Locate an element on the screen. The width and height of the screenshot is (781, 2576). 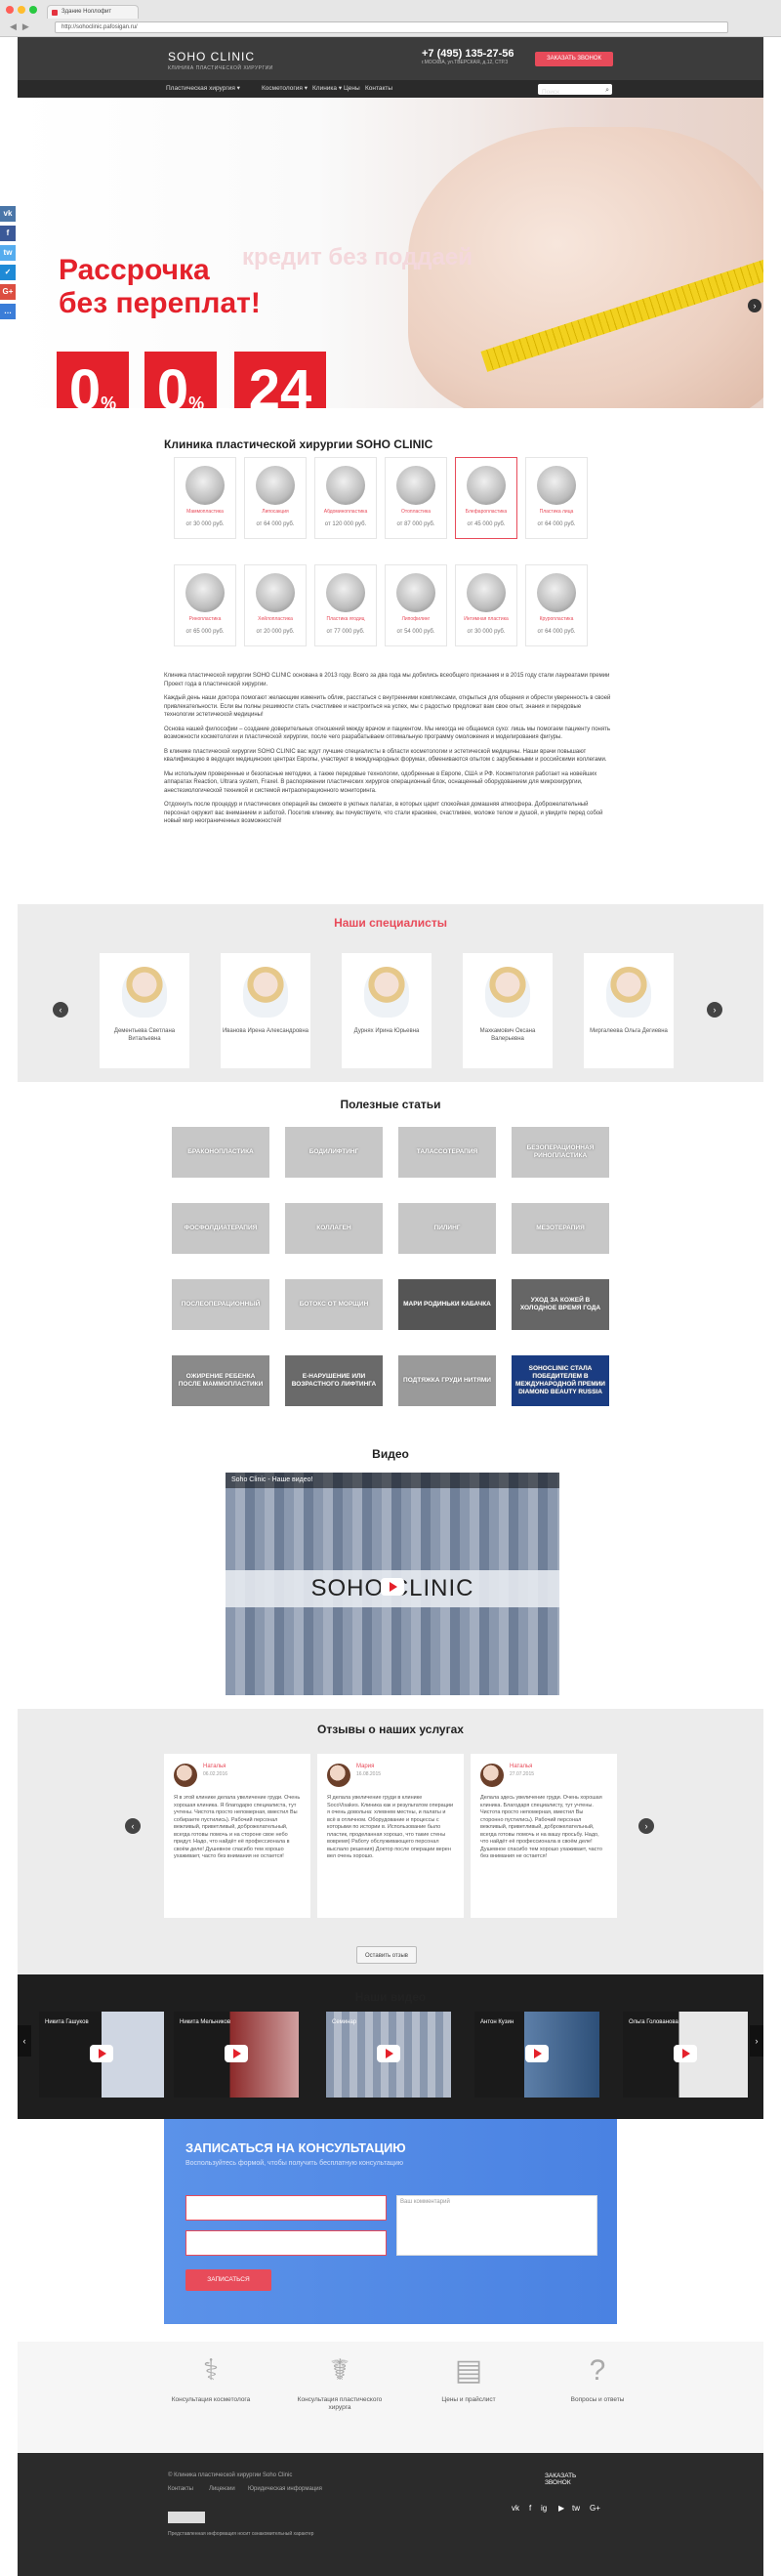
comment-field: Ваш комментарий is located at coordinates (496, 2226).